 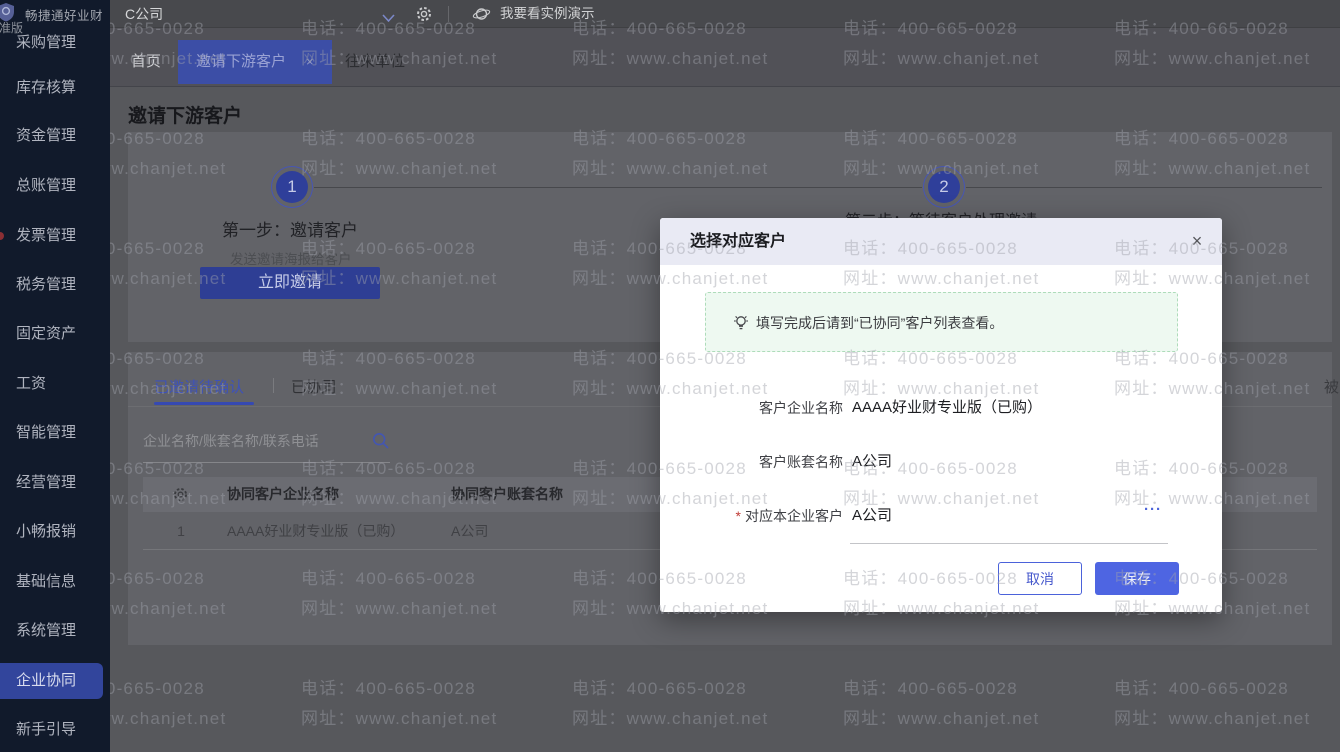 What do you see at coordinates (388, 19) in the screenshot?
I see `chevron-down-icon` at bounding box center [388, 19].